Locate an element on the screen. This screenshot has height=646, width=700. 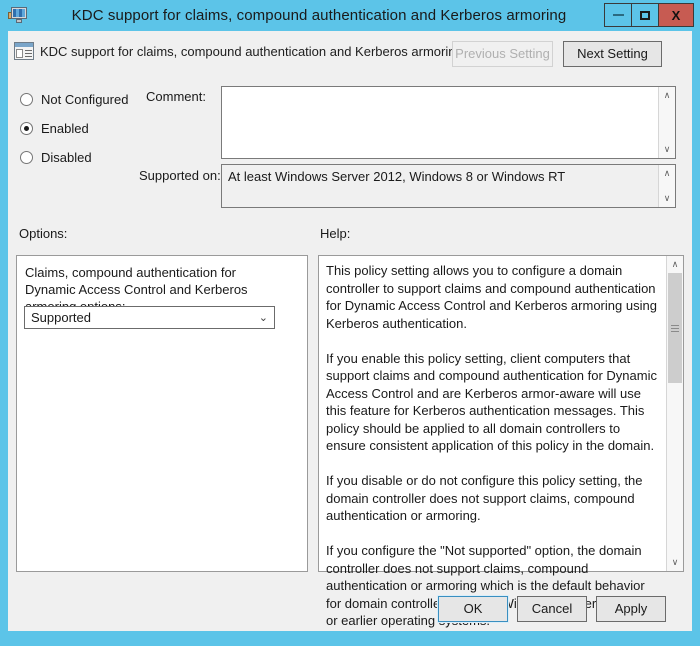
previous-setting-button: Previous Setting is located at coordinates (502, 54).